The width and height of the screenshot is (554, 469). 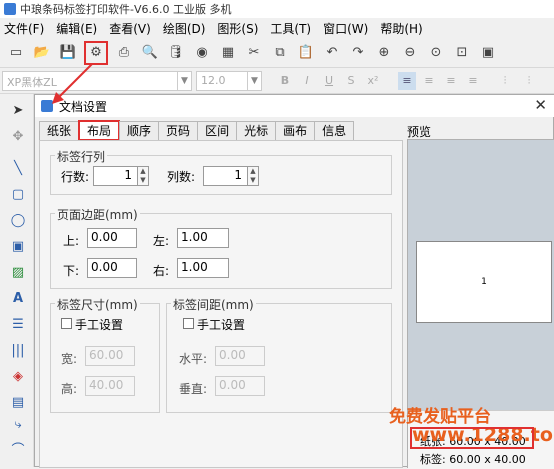 What do you see at coordinates (256, 130) in the screenshot?
I see `tab-cursor: 光标` at bounding box center [256, 130].